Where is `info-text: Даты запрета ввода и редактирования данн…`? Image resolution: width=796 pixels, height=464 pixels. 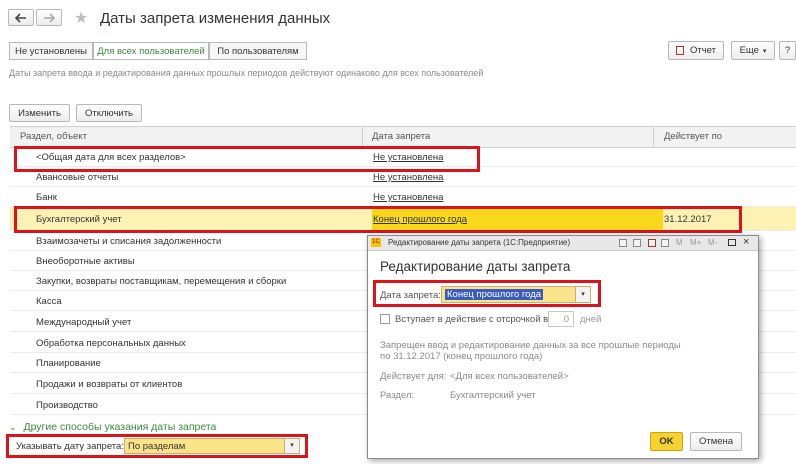 info-text: Даты запрета ввода и редактирования данн… is located at coordinates (246, 73).